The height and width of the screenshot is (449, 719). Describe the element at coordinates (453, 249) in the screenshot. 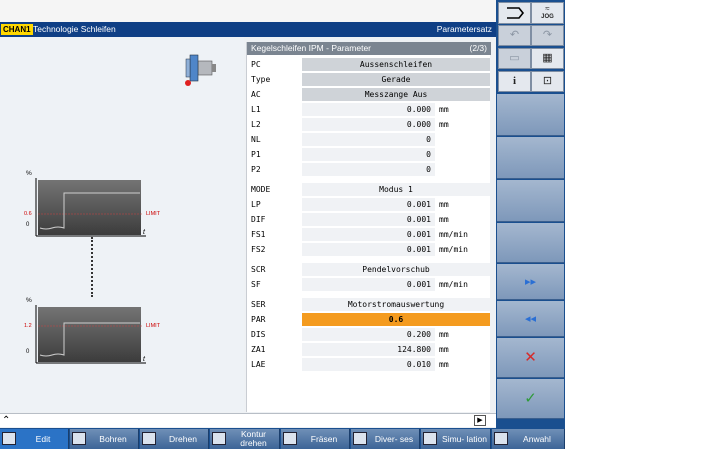

I see `param-unit: mm/min` at that location.